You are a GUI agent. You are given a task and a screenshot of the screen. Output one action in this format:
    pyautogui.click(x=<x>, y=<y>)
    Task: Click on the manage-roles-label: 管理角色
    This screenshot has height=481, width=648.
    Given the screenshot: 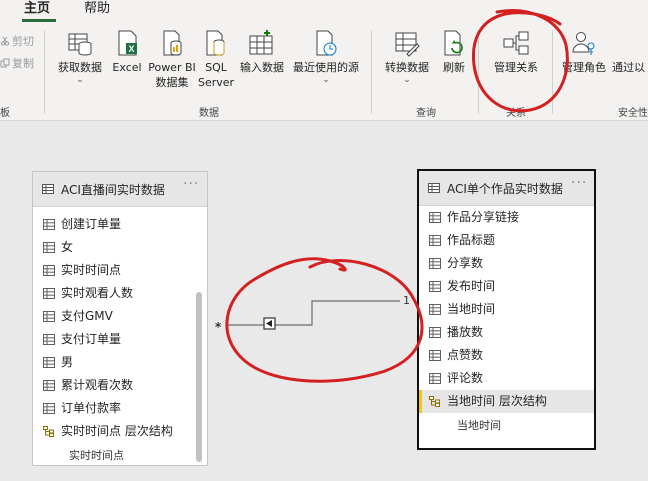 What is the action you would take?
    pyautogui.click(x=584, y=67)
    